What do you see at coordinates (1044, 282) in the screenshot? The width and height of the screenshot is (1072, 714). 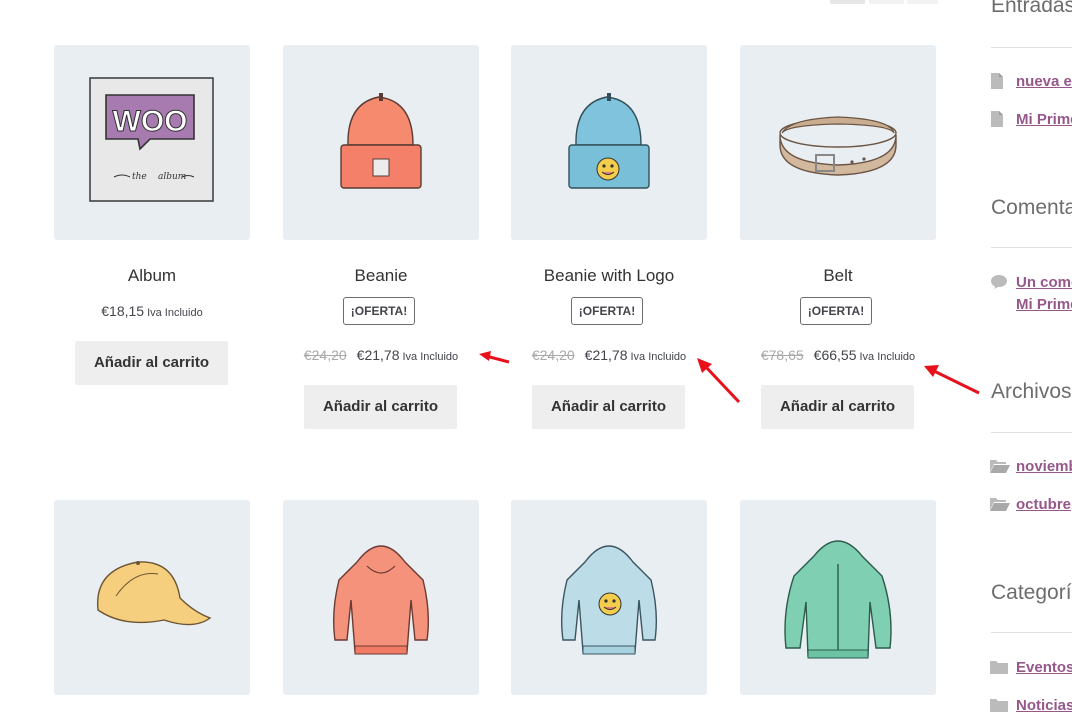 I see `recent-comment-author-link: Un come` at bounding box center [1044, 282].